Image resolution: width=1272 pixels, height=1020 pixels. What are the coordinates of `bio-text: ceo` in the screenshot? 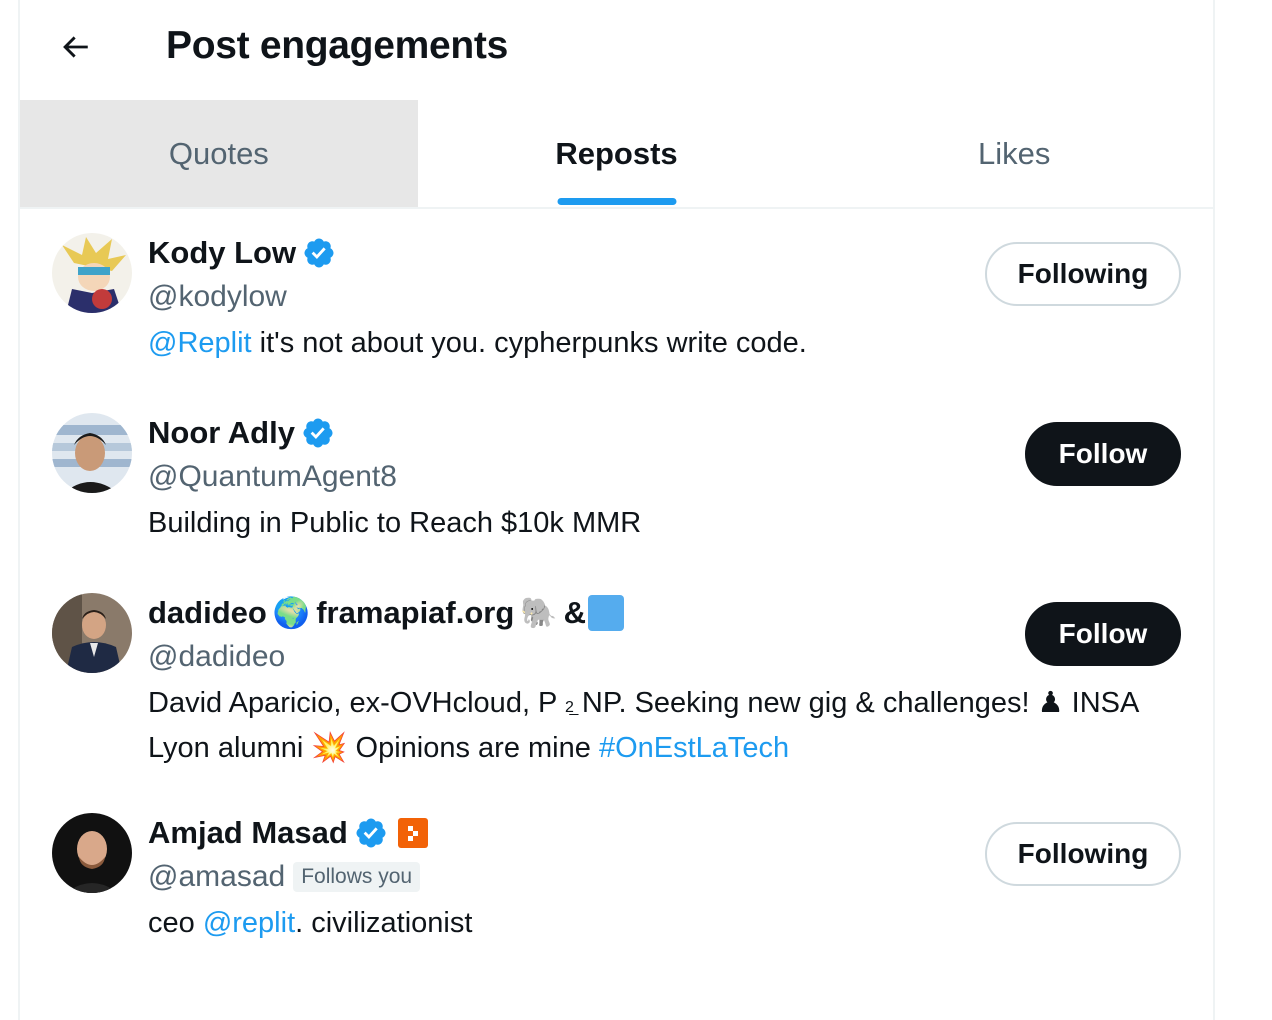 It's located at (175, 923).